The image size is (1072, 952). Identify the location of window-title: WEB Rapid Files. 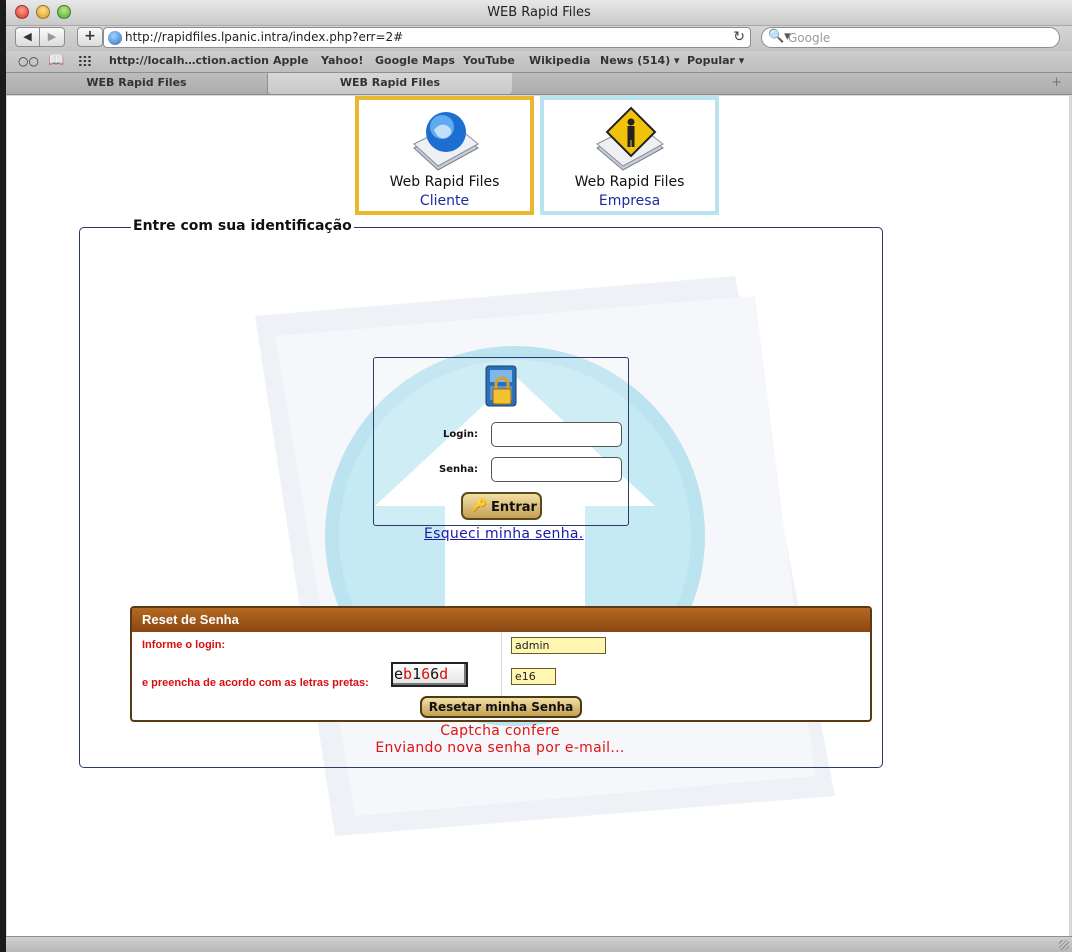
(539, 12).